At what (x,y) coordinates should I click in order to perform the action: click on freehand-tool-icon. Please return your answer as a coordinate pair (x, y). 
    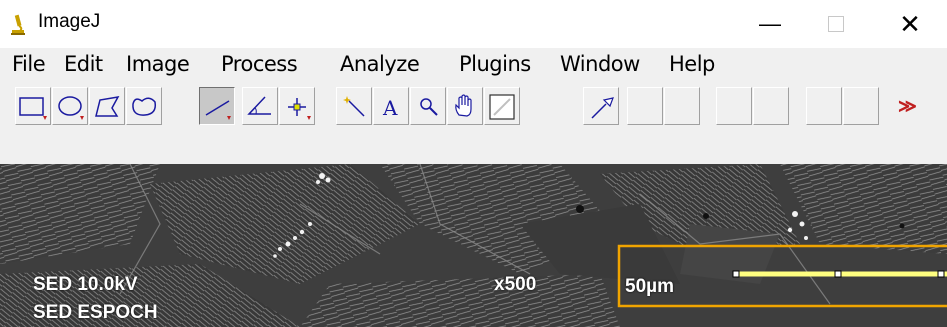
    Looking at the image, I should click on (144, 106).